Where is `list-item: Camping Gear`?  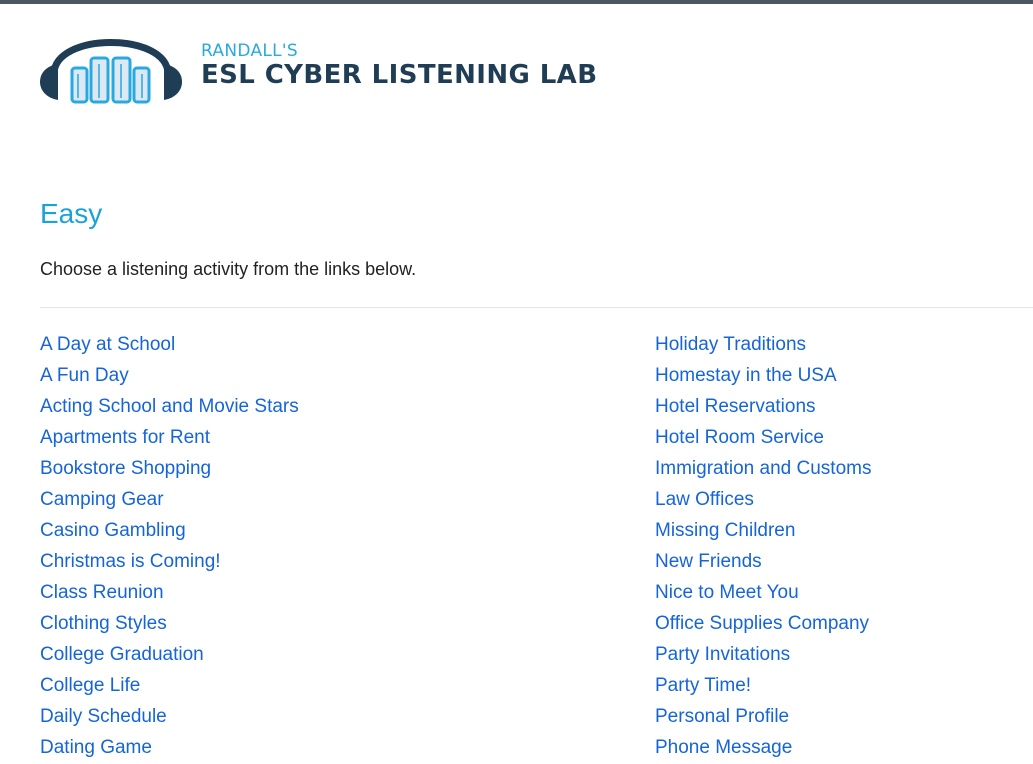 list-item: Camping Gear is located at coordinates (169, 499).